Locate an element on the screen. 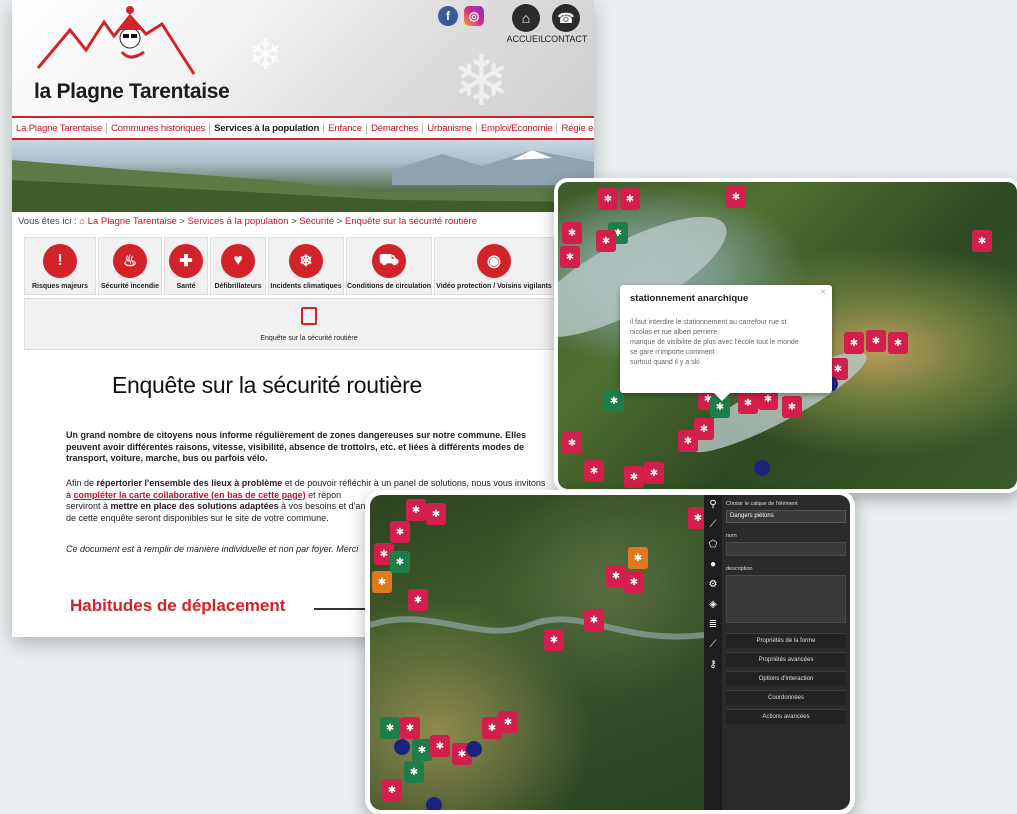 This screenshot has width=1017, height=814. section-heading: Habitudes de déplacement is located at coordinates (178, 605).